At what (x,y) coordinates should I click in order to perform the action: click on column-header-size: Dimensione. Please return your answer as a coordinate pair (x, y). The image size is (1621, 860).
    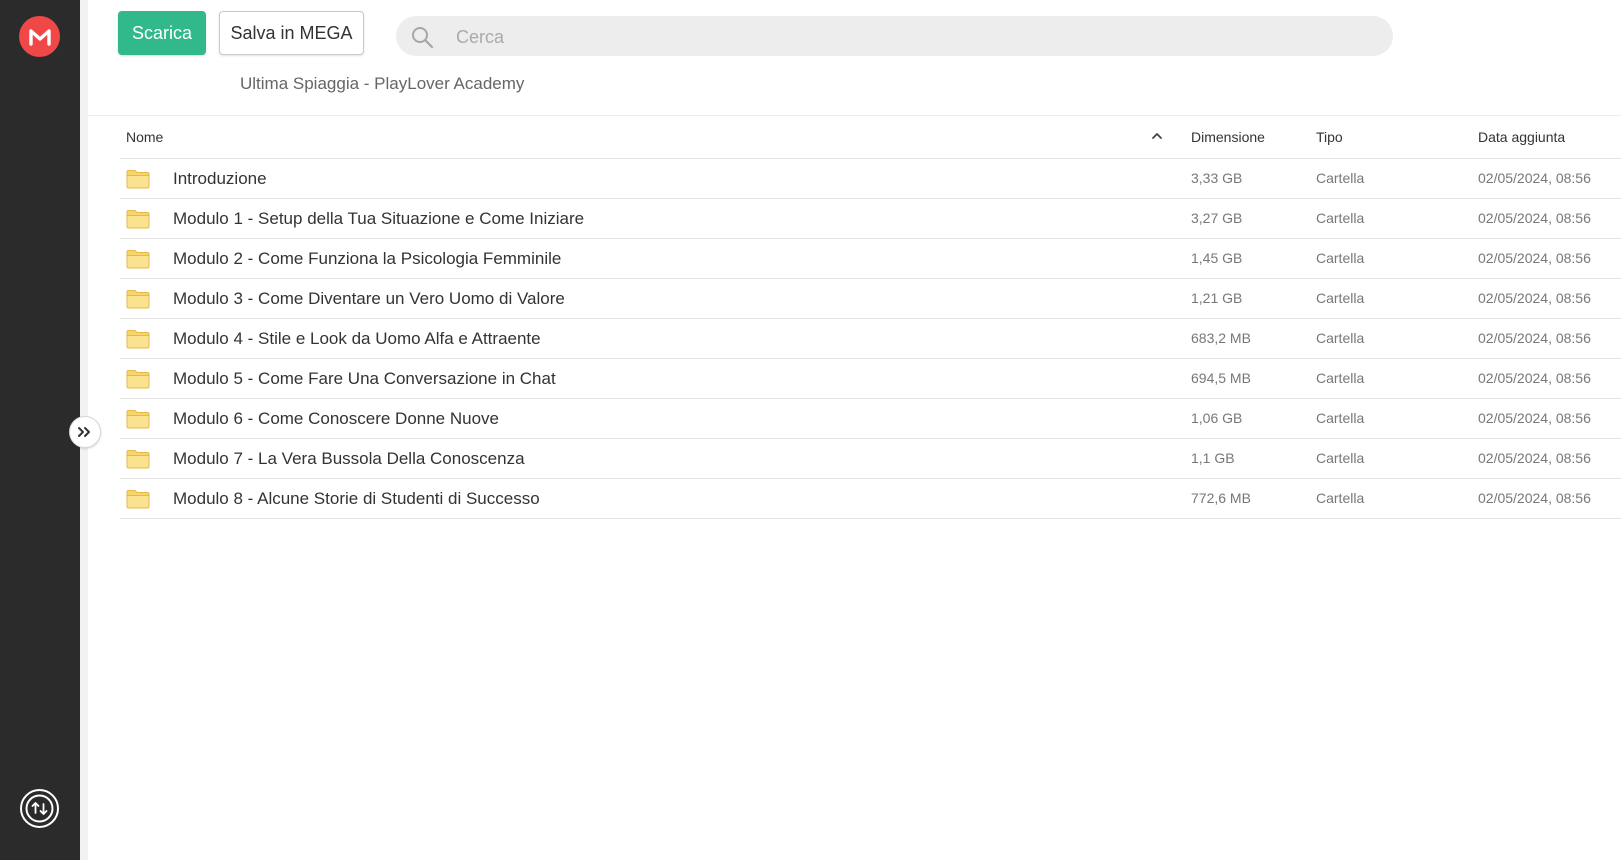
    Looking at the image, I should click on (1228, 137).